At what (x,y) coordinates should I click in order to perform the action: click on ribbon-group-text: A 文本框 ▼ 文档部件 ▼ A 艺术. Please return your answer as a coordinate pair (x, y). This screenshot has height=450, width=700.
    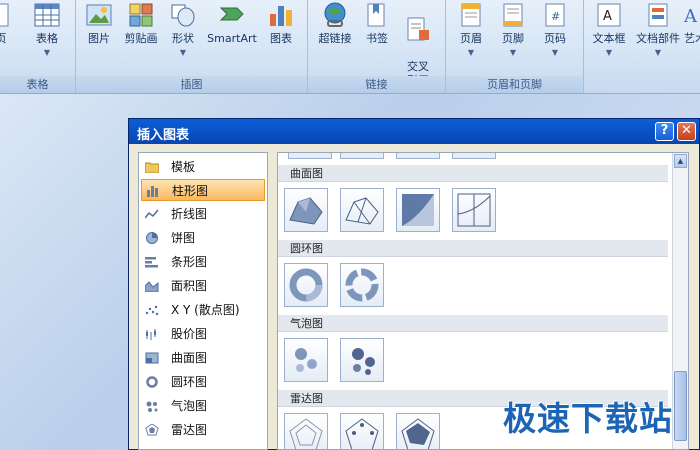
    Looking at the image, I should click on (642, 46).